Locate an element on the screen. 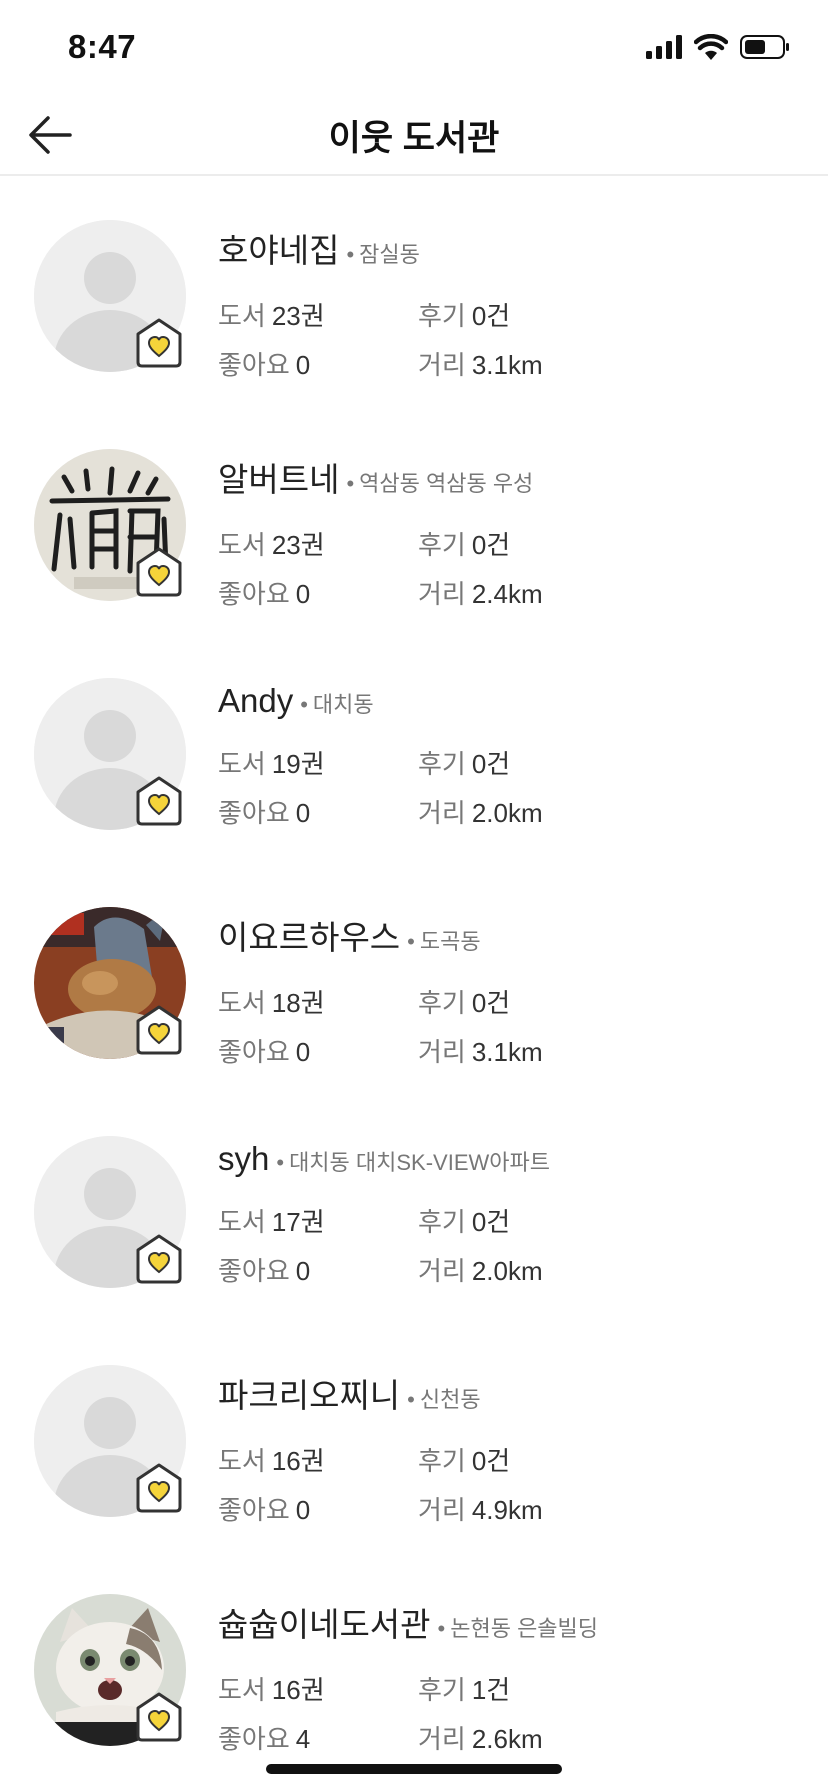  library-name: 알버트네 is located at coordinates (279, 479).